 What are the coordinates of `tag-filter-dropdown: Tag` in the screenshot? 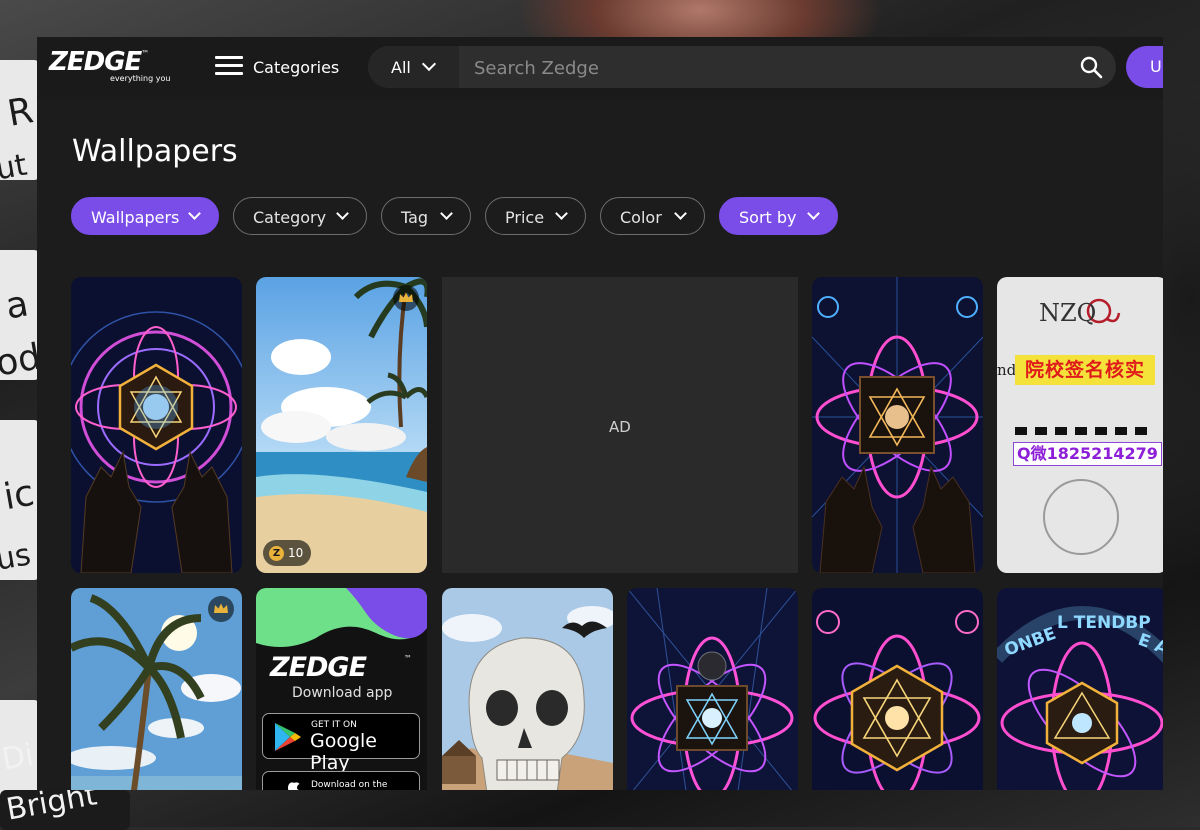 It's located at (426, 216).